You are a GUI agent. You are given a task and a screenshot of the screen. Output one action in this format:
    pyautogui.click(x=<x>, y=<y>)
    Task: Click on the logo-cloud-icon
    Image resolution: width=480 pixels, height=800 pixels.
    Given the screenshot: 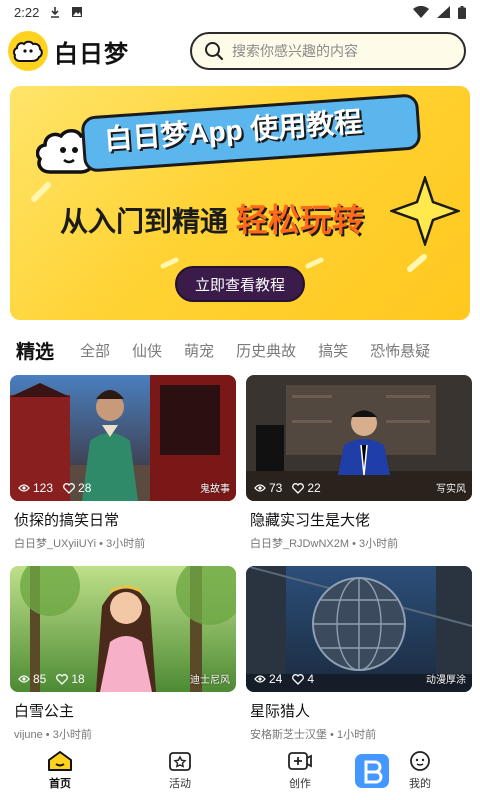 What is the action you would take?
    pyautogui.click(x=28, y=51)
    